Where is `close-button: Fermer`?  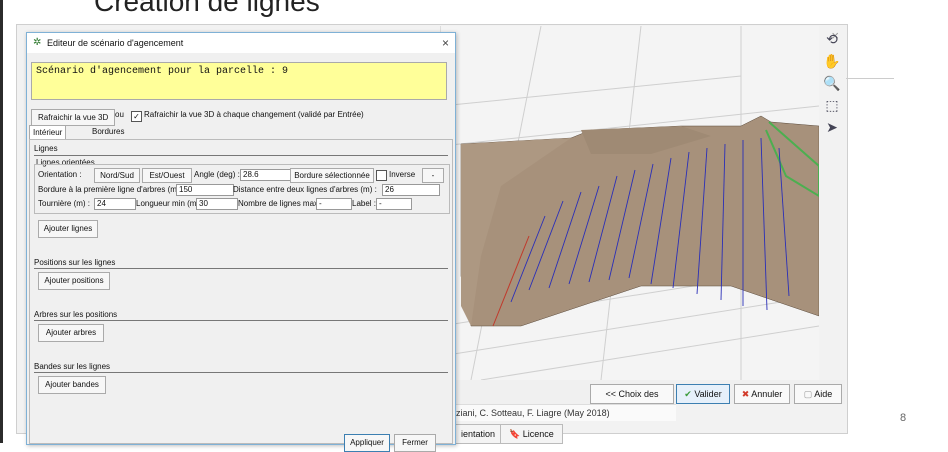
close-button: Fermer is located at coordinates (415, 443).